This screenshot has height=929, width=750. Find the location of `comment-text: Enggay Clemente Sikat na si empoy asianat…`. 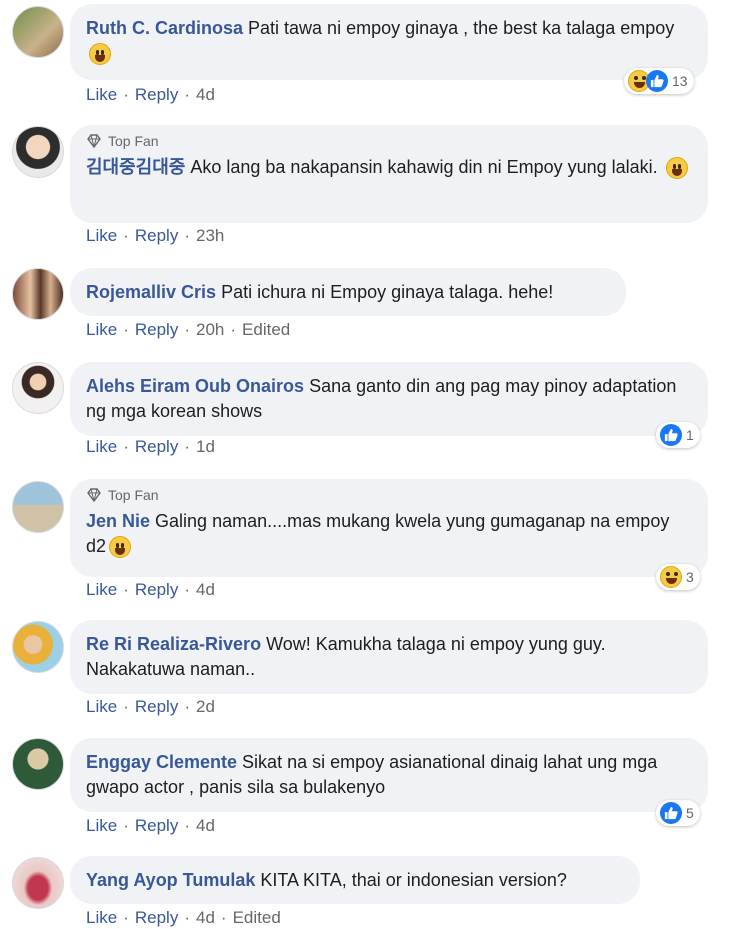

comment-text: Enggay Clemente Sikat na si empoy asianat… is located at coordinates (389, 775).